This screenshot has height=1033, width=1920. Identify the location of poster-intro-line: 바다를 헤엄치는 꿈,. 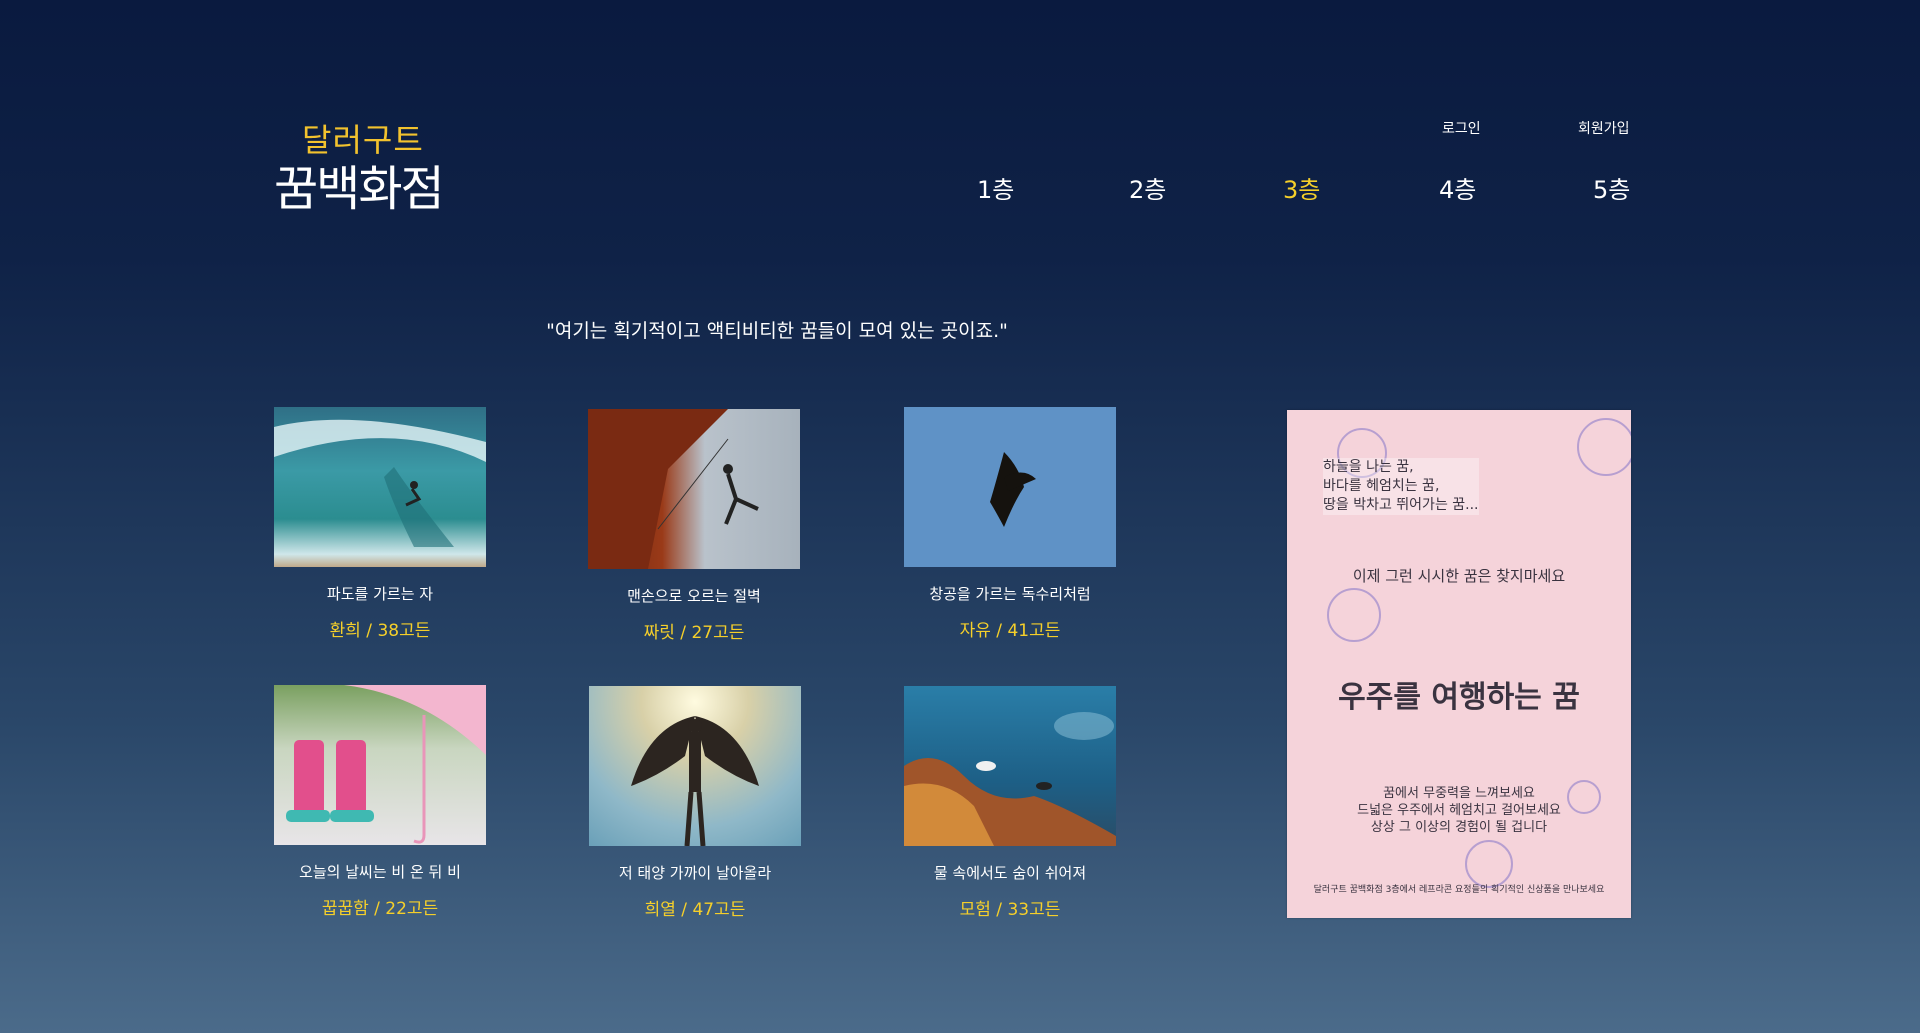
(1381, 486).